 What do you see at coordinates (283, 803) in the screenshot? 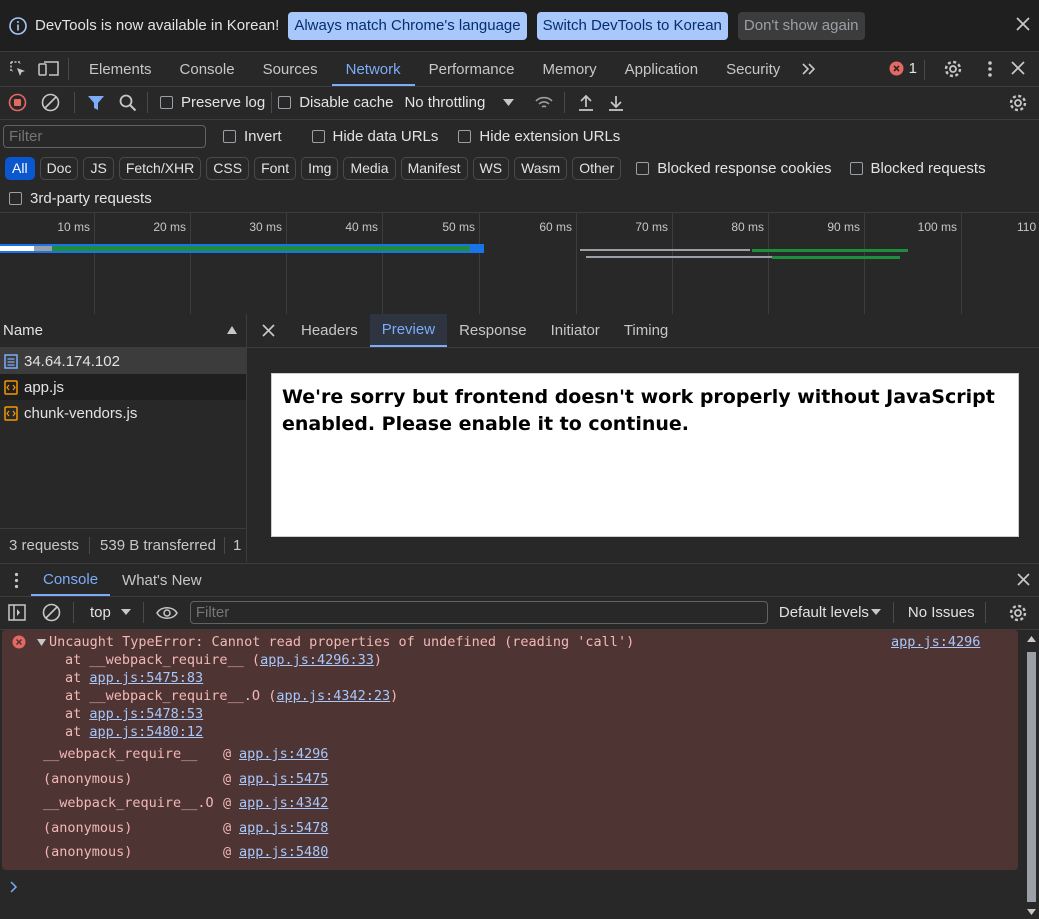
I see `frame-source-link: app.js:4342` at bounding box center [283, 803].